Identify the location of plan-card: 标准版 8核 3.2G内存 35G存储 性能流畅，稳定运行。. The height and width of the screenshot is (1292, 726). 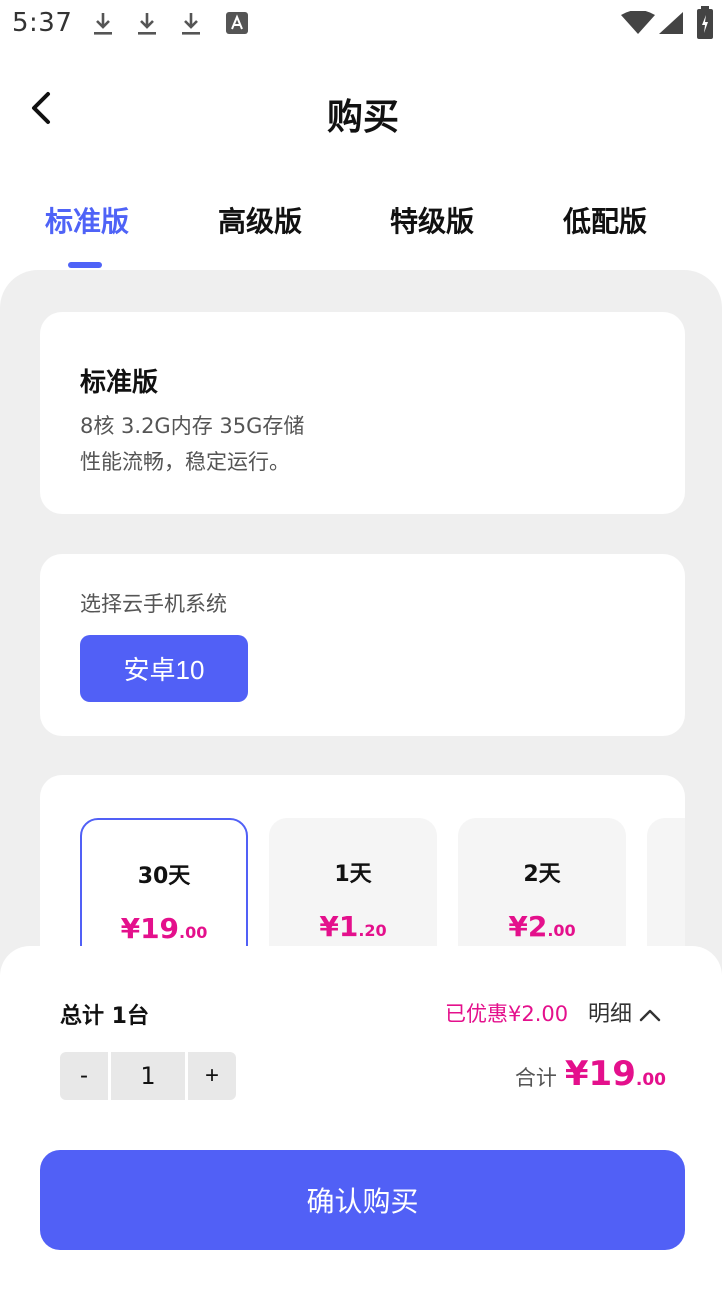
(362, 413).